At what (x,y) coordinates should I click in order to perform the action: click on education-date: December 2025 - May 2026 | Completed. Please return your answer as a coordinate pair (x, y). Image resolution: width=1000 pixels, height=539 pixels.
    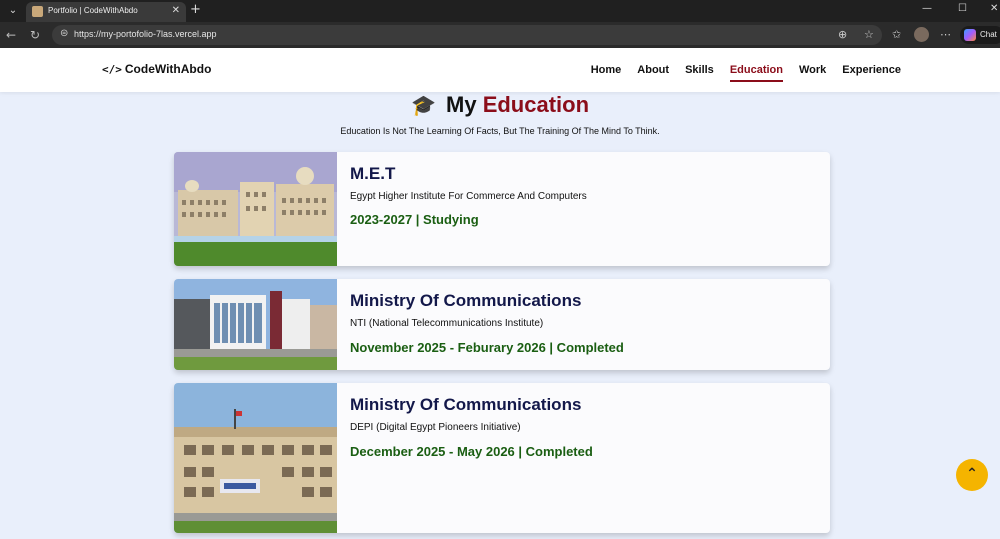
    Looking at the image, I should click on (471, 451).